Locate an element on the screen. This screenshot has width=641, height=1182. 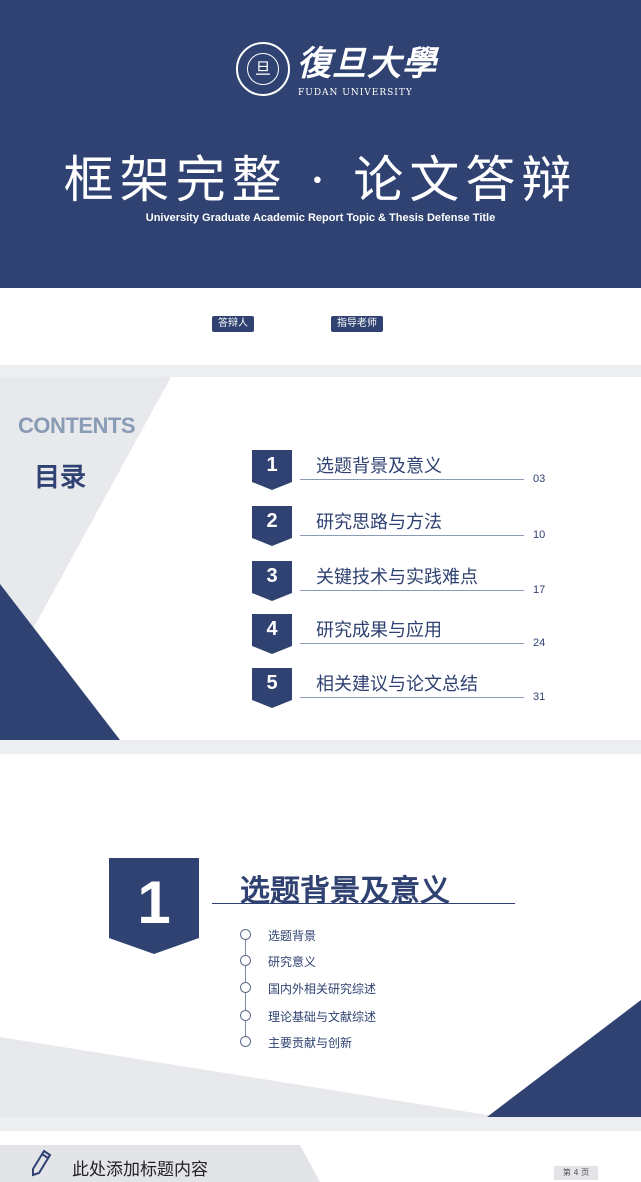
contents-heading-cn: 目录 is located at coordinates (60, 478).